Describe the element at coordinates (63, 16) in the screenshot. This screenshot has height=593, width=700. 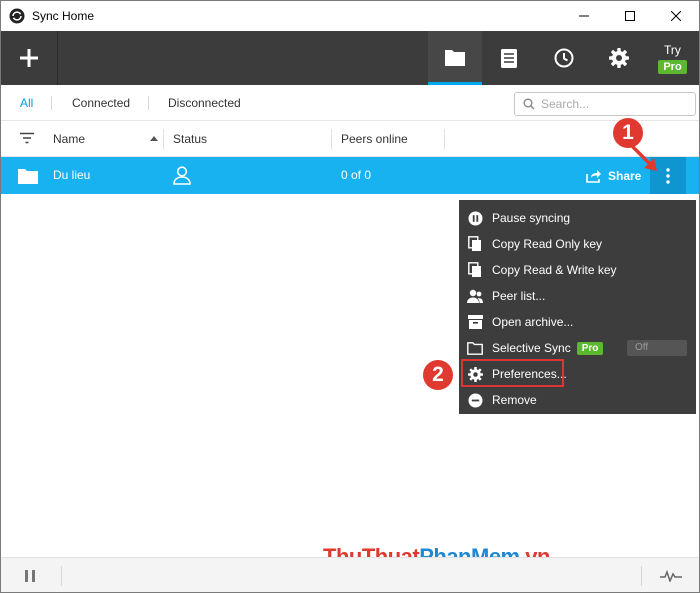
I see `window-title: Sync Home` at that location.